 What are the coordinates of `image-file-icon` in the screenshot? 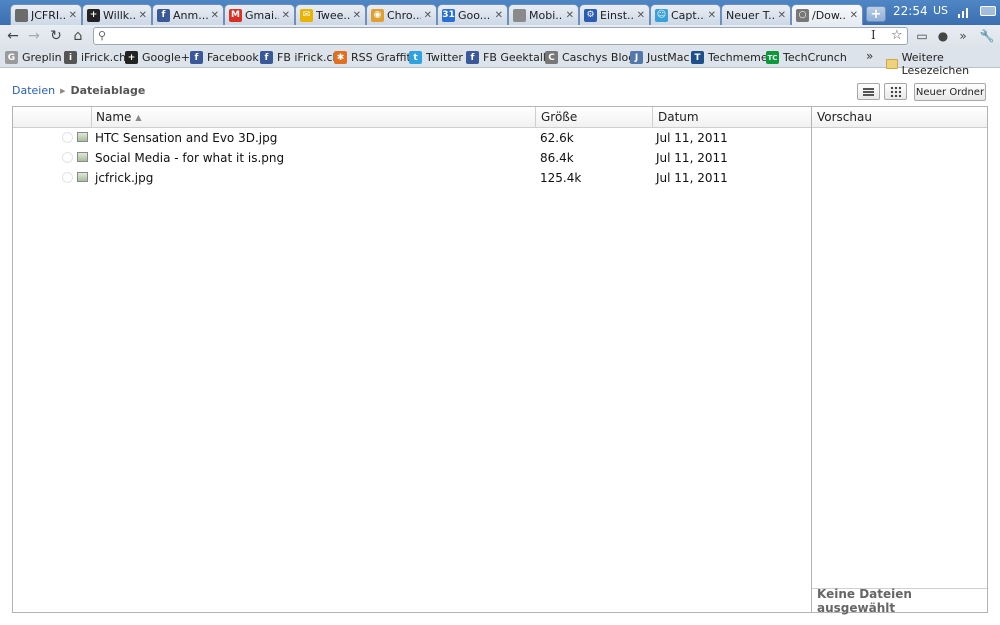 It's located at (82, 157).